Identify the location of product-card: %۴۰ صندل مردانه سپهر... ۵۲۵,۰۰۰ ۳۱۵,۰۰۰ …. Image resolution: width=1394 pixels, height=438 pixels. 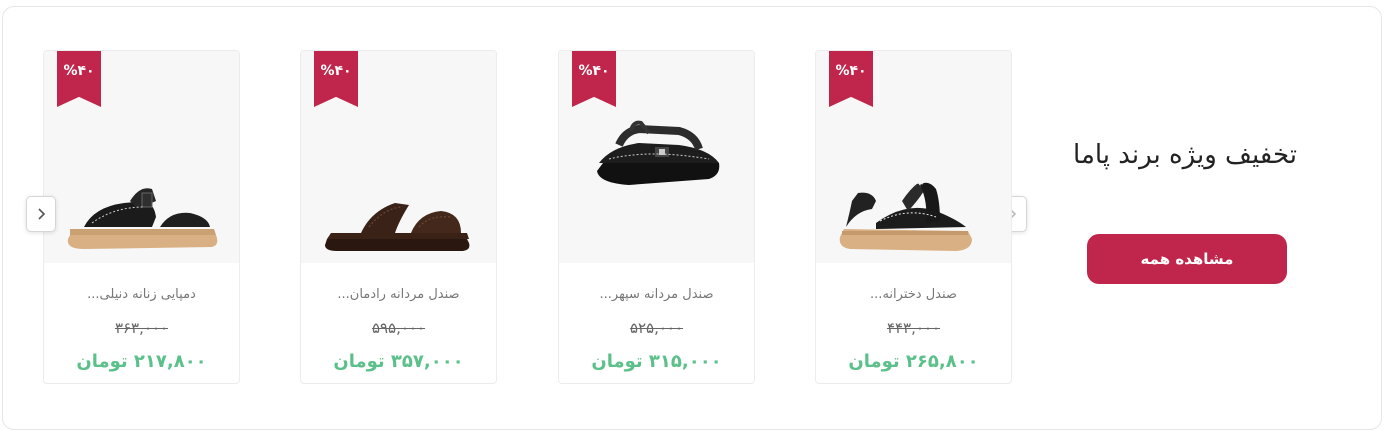
(656, 217).